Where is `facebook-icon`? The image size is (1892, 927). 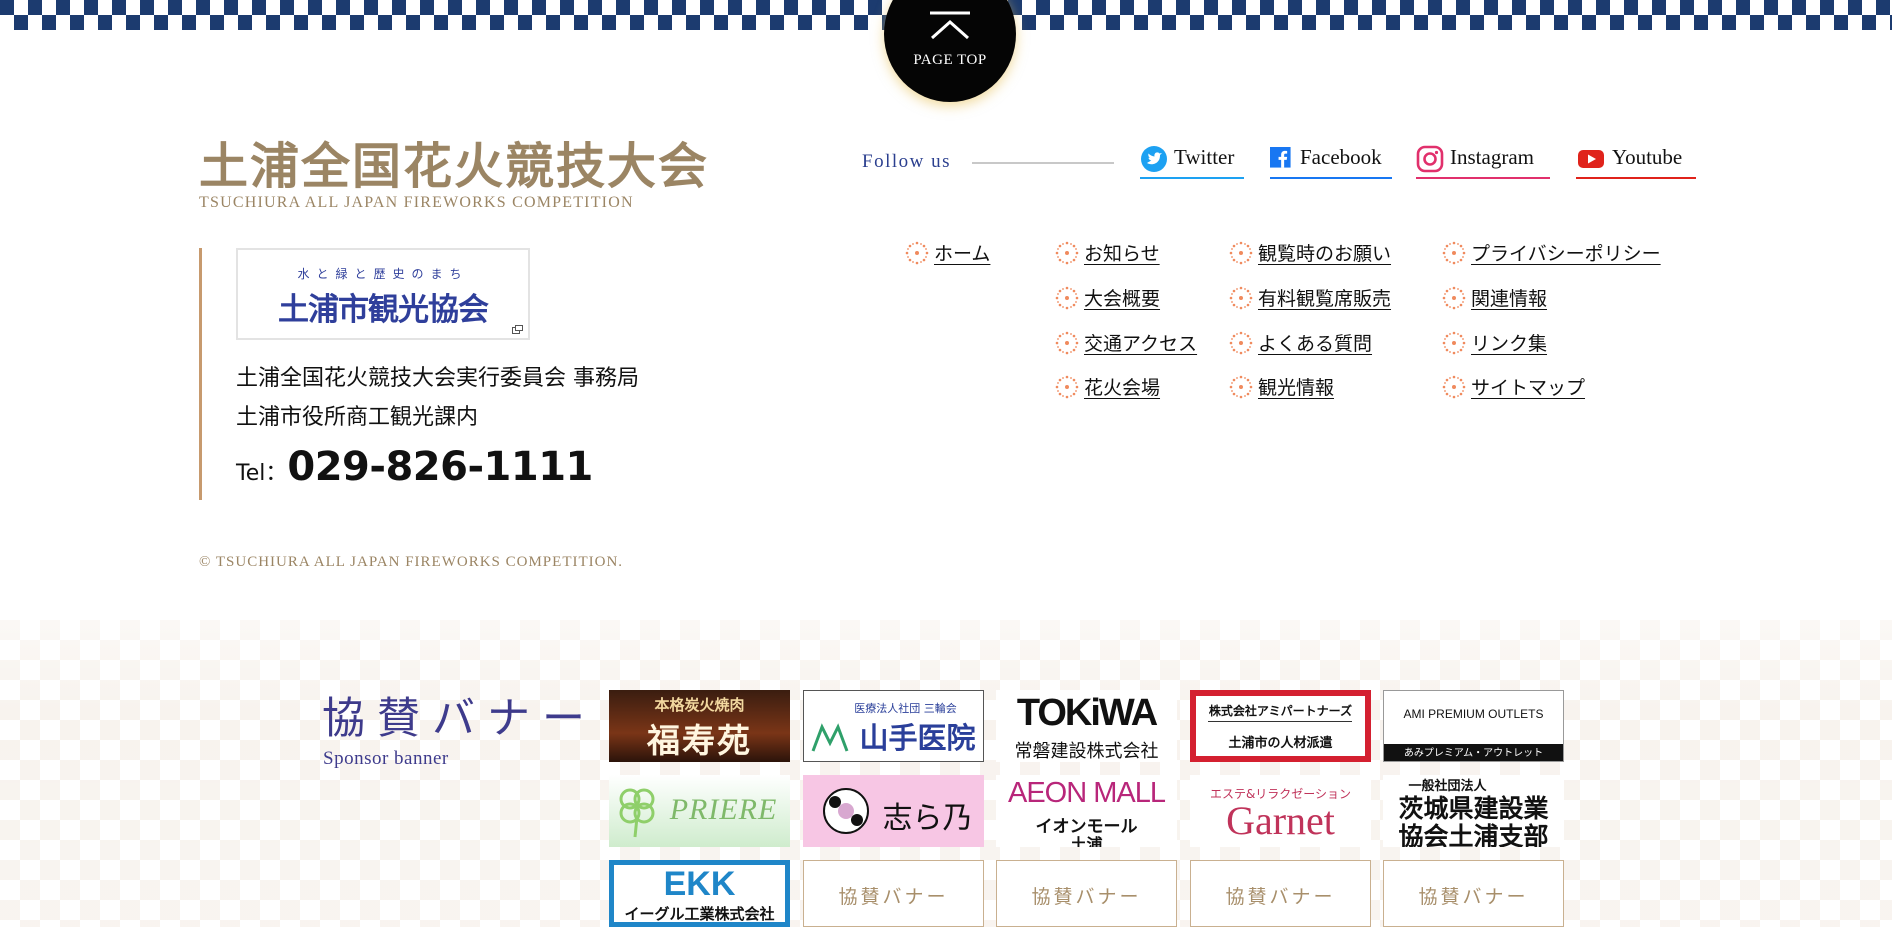
facebook-icon is located at coordinates (1280, 157).